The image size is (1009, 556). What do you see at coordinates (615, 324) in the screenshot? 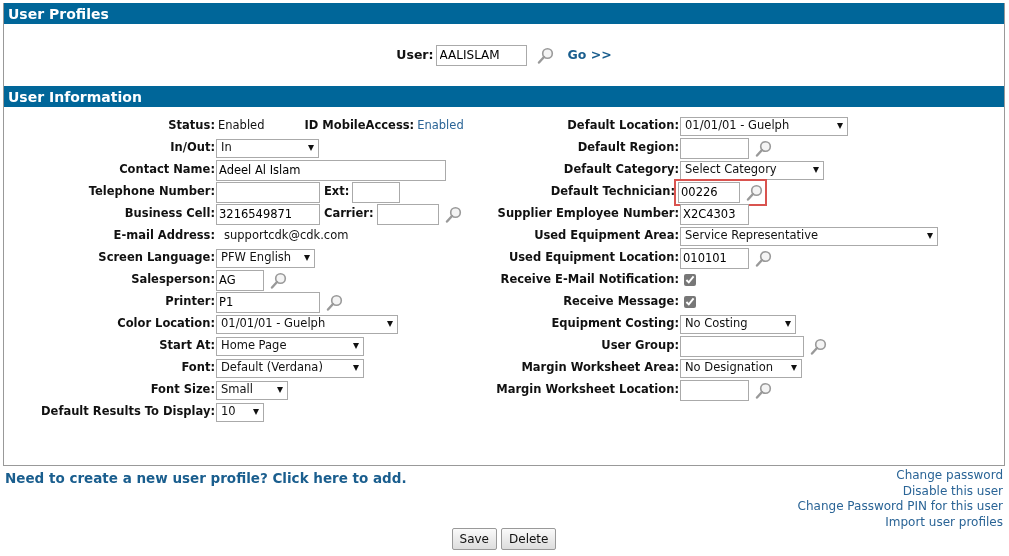
I see `field-label: Equipment Costing:` at bounding box center [615, 324].